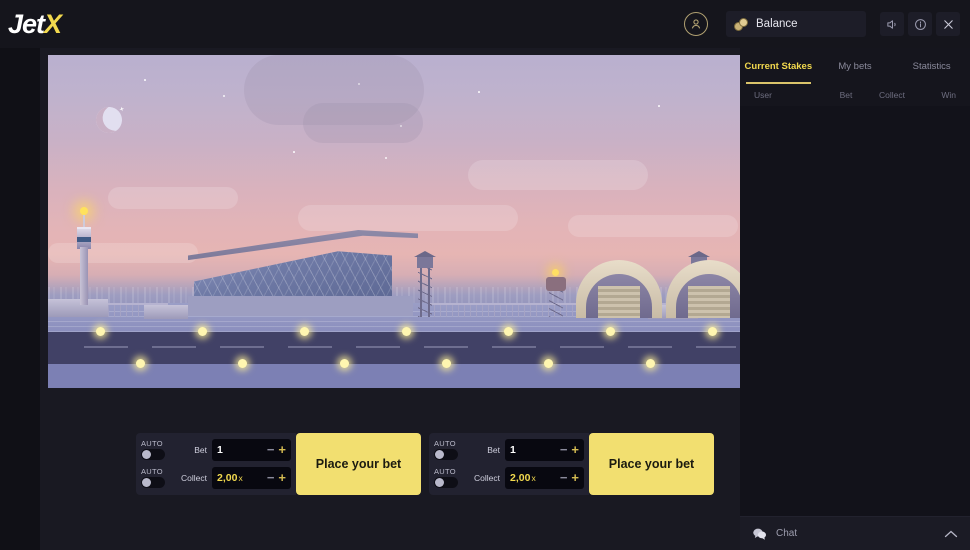  Describe the element at coordinates (892, 95) in the screenshot. I see `column-header-collect: Collect` at that location.